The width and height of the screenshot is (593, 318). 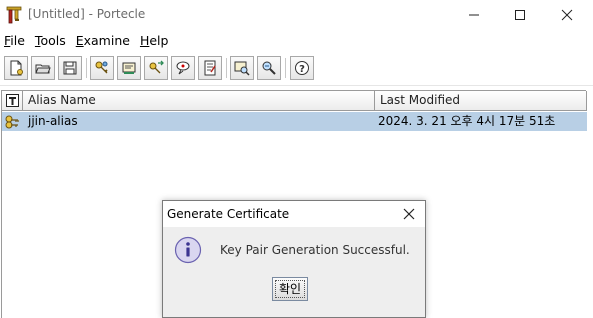 I want to click on save-keystore-icon, so click(x=70, y=68).